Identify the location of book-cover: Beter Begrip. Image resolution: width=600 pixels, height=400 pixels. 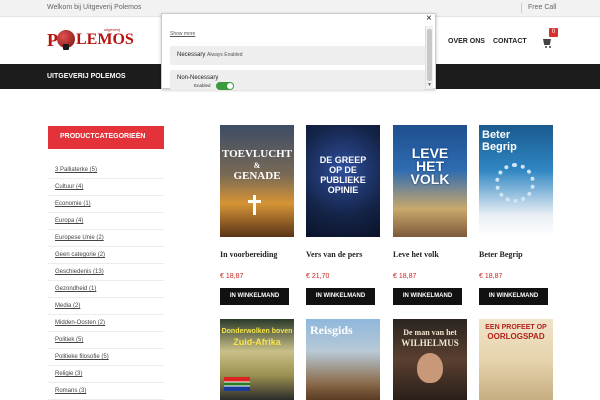
(516, 181).